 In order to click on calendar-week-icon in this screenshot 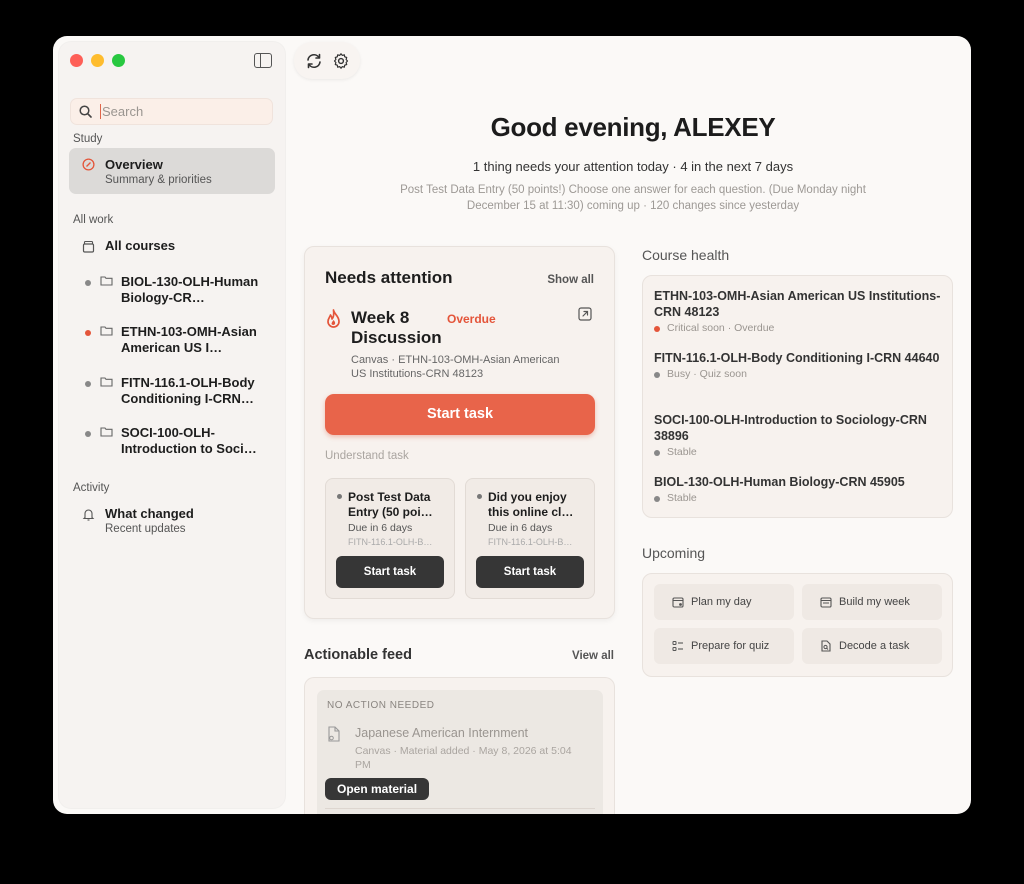, I will do `click(826, 602)`.